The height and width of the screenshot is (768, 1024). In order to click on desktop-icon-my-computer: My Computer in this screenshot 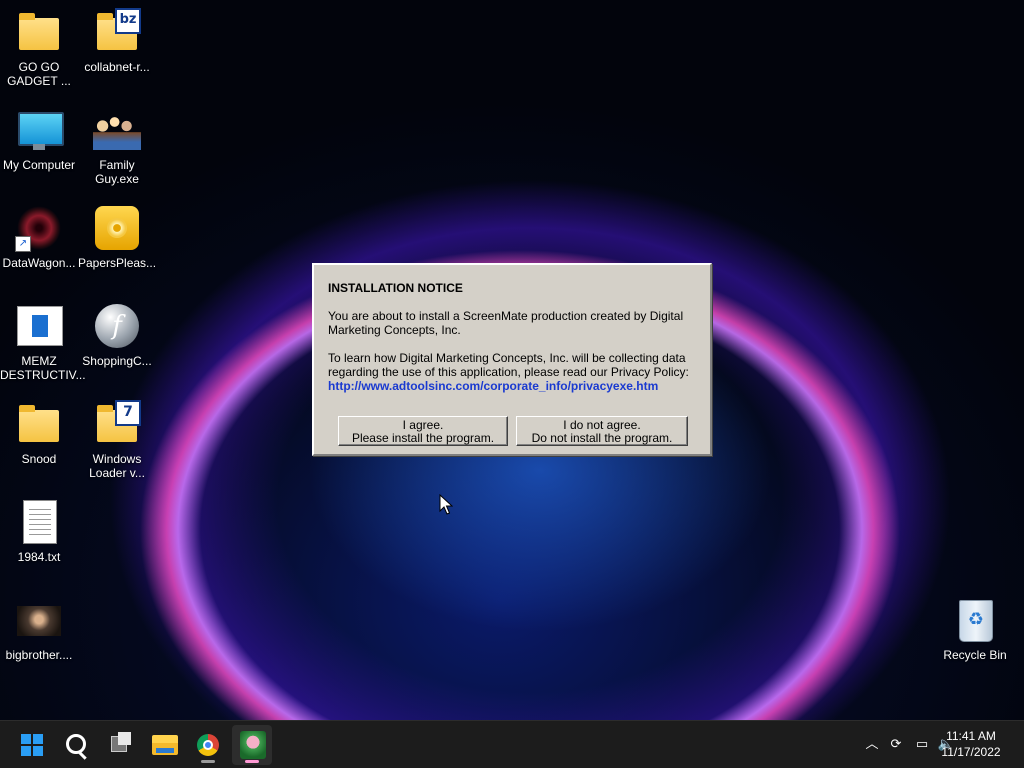, I will do `click(39, 139)`.